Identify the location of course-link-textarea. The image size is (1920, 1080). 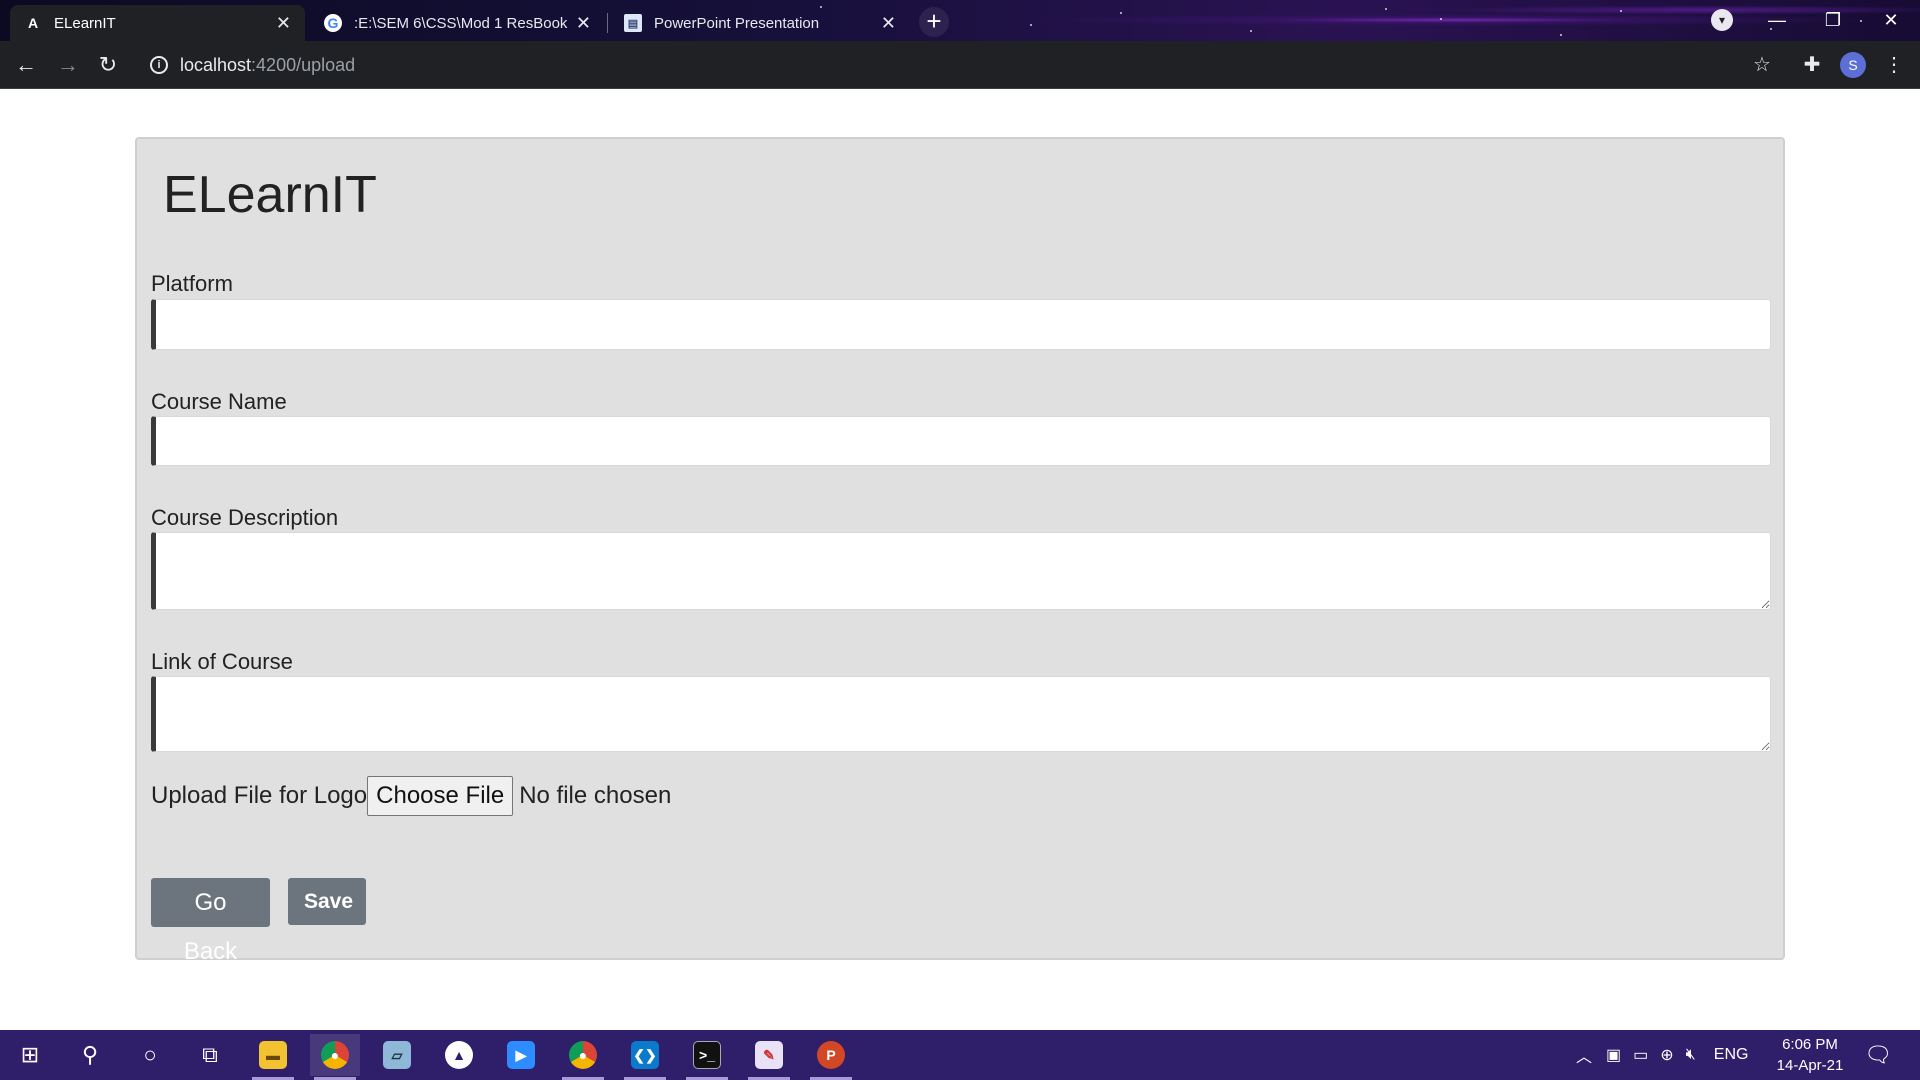
(961, 714).